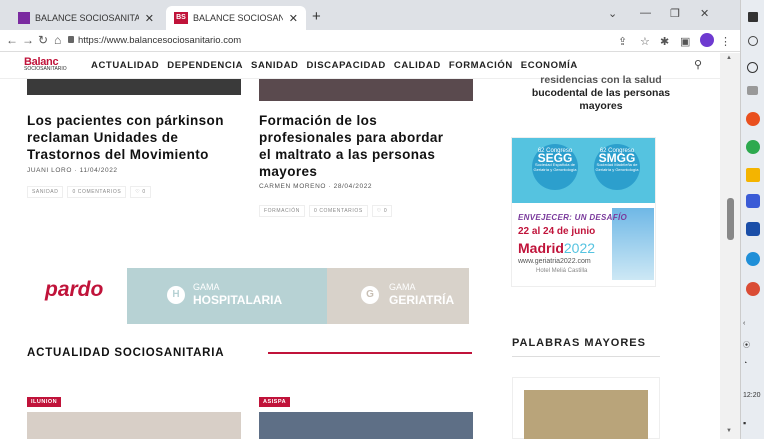 This screenshot has height=439, width=764. What do you see at coordinates (746, 345) in the screenshot?
I see `network-icon: ⦿` at bounding box center [746, 345].